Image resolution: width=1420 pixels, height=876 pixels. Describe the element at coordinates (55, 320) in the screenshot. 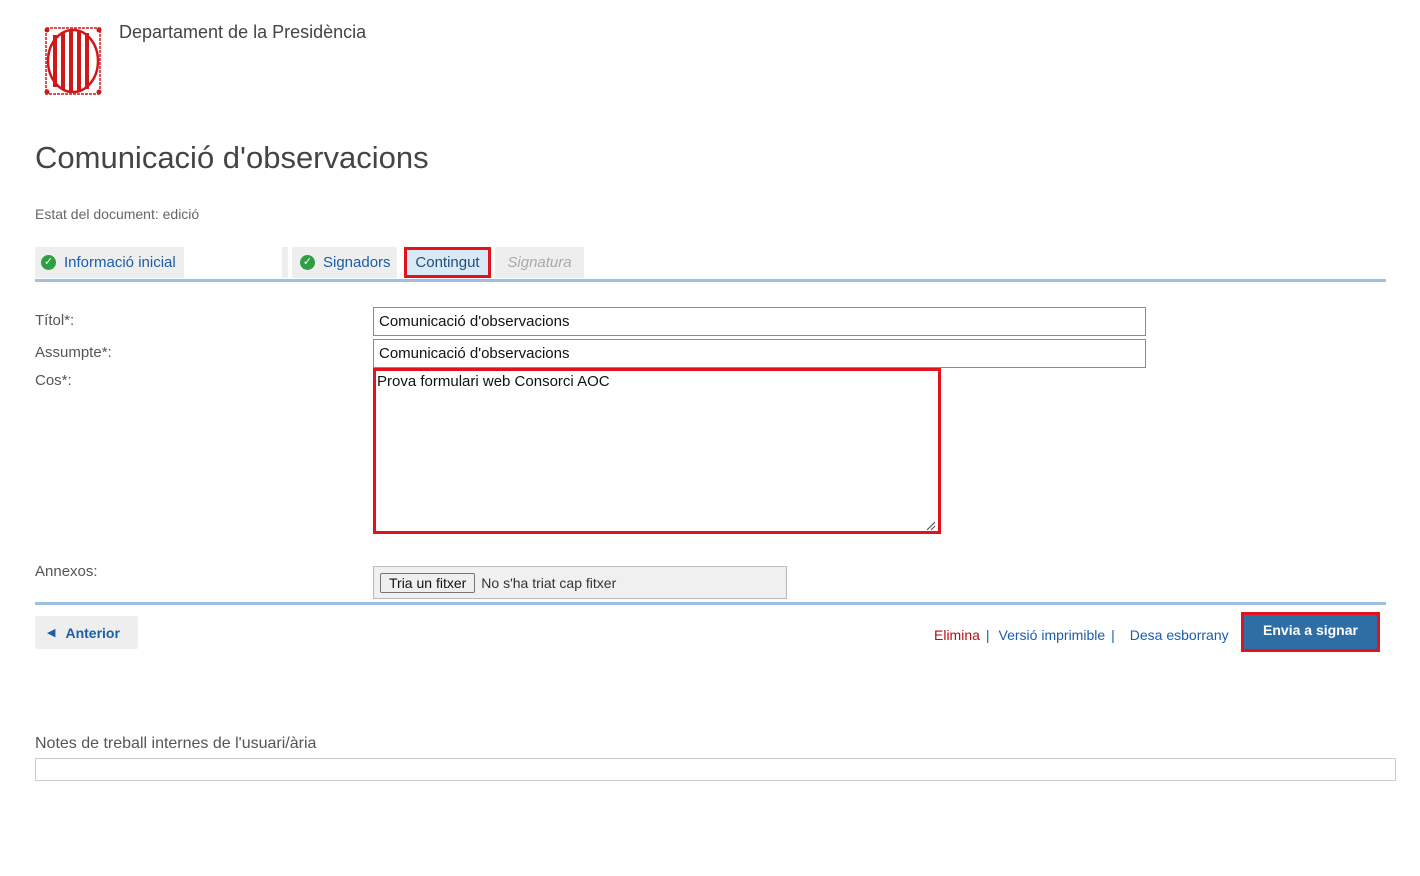

I see `title-label: Títol*:` at that location.